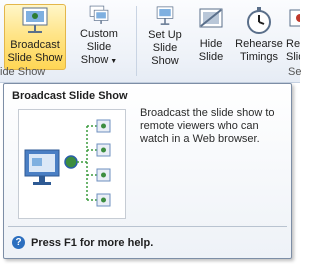  Describe the element at coordinates (165, 15) in the screenshot. I see `set-up-slide-show-icon` at that location.